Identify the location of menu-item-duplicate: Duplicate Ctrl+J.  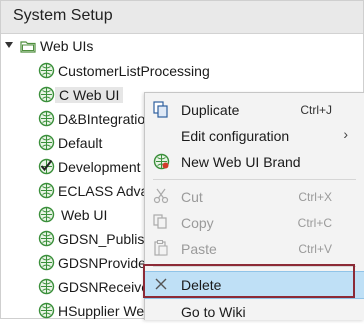
(254, 110).